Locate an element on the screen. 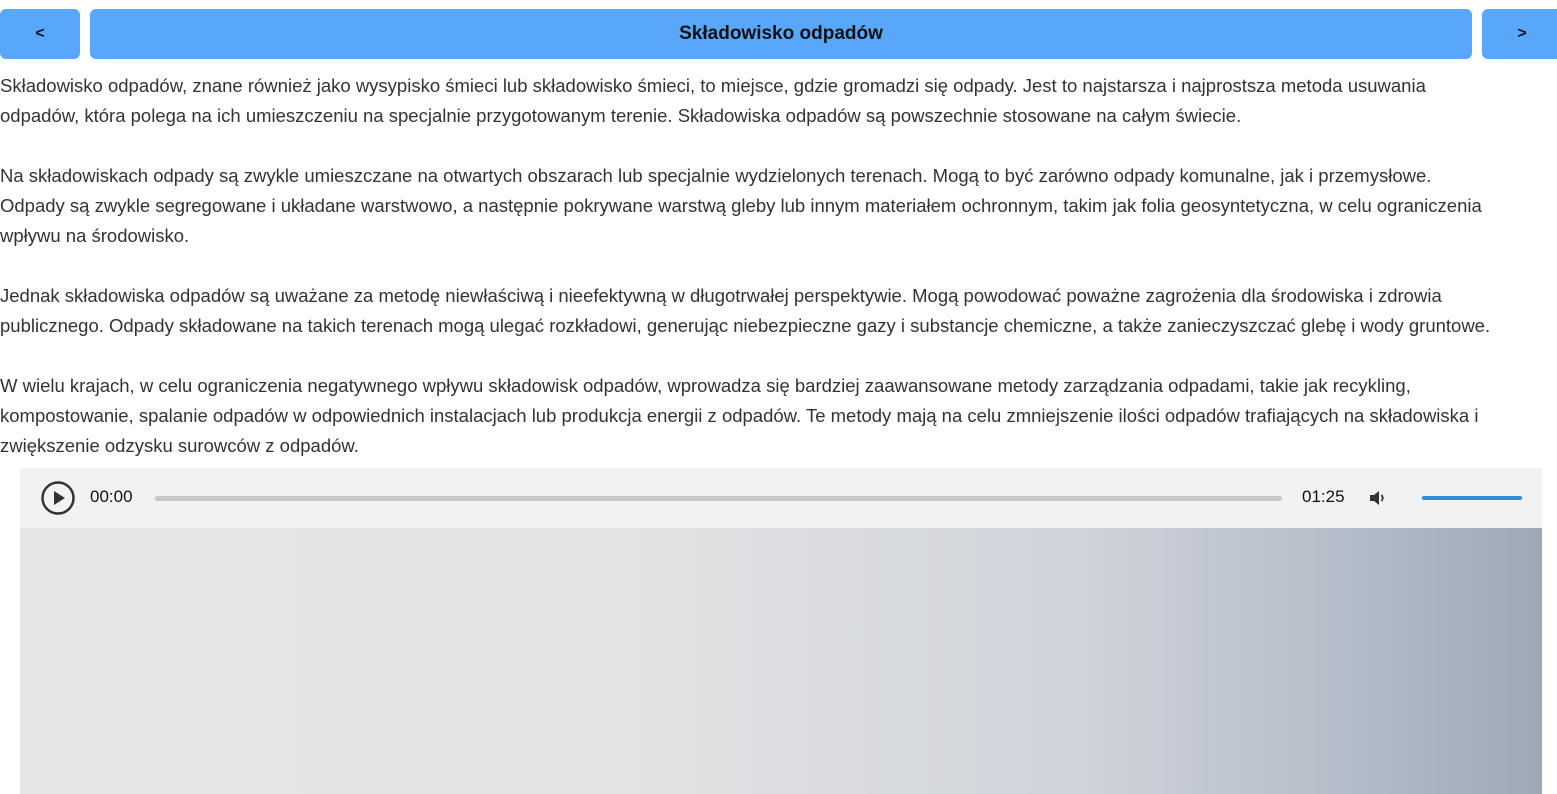  current-time: 00:00 is located at coordinates (111, 496).